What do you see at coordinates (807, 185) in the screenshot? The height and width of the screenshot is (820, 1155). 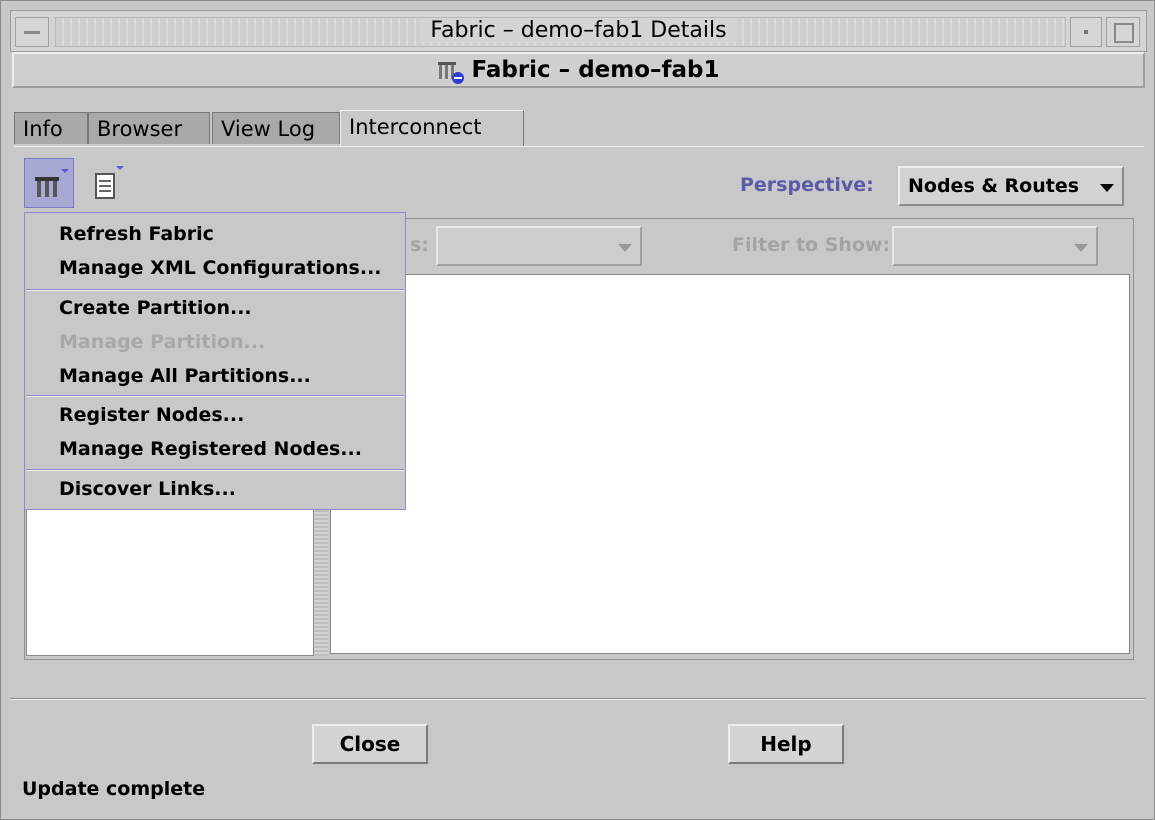 I see `perspective-label: Perspective:` at bounding box center [807, 185].